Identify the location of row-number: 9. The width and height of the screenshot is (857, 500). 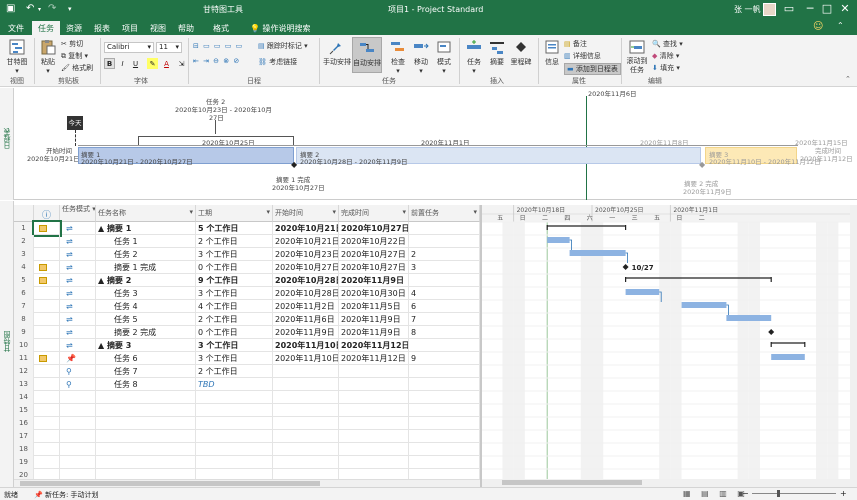
(24, 332).